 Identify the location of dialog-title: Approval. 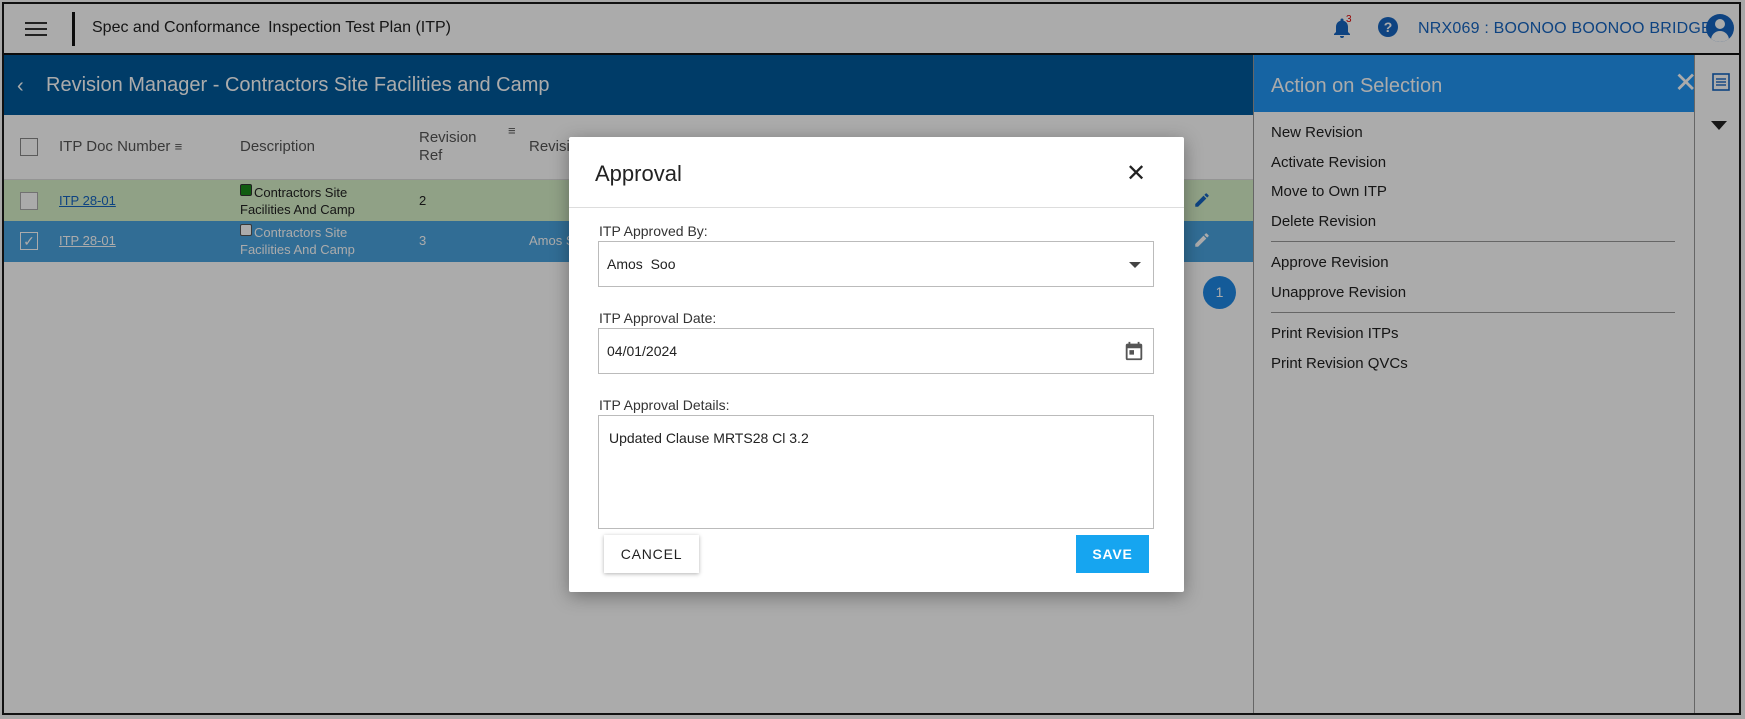
(638, 173).